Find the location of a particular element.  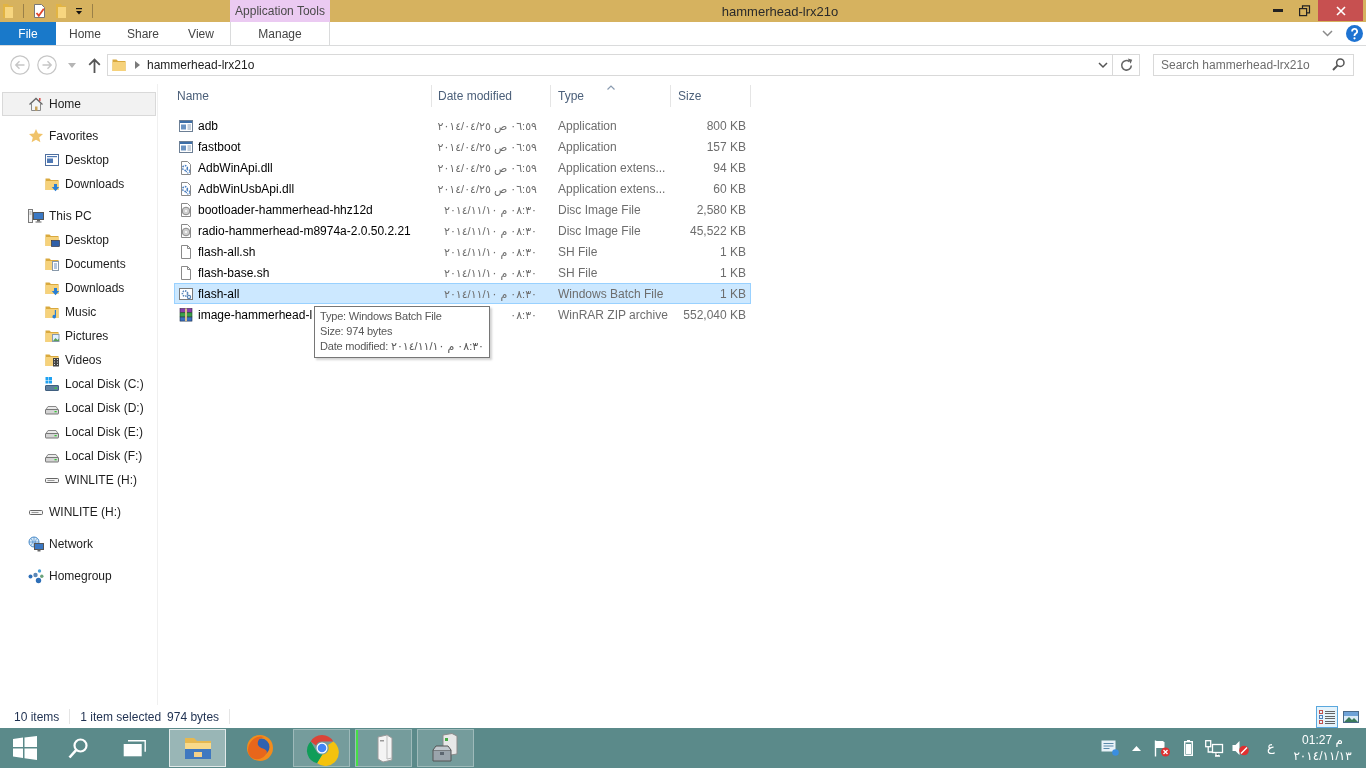

file-name: flash-all.sh is located at coordinates (227, 251).